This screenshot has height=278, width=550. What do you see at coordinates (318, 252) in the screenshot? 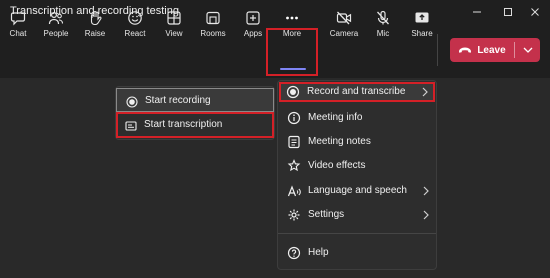
I see `menu-item-label: Help` at bounding box center [318, 252].